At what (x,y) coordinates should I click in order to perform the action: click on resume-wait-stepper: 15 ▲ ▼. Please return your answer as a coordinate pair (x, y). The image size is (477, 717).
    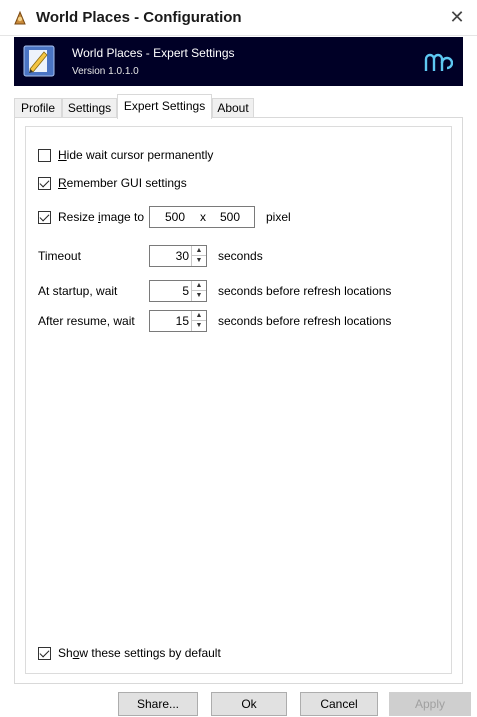
    Looking at the image, I should click on (178, 321).